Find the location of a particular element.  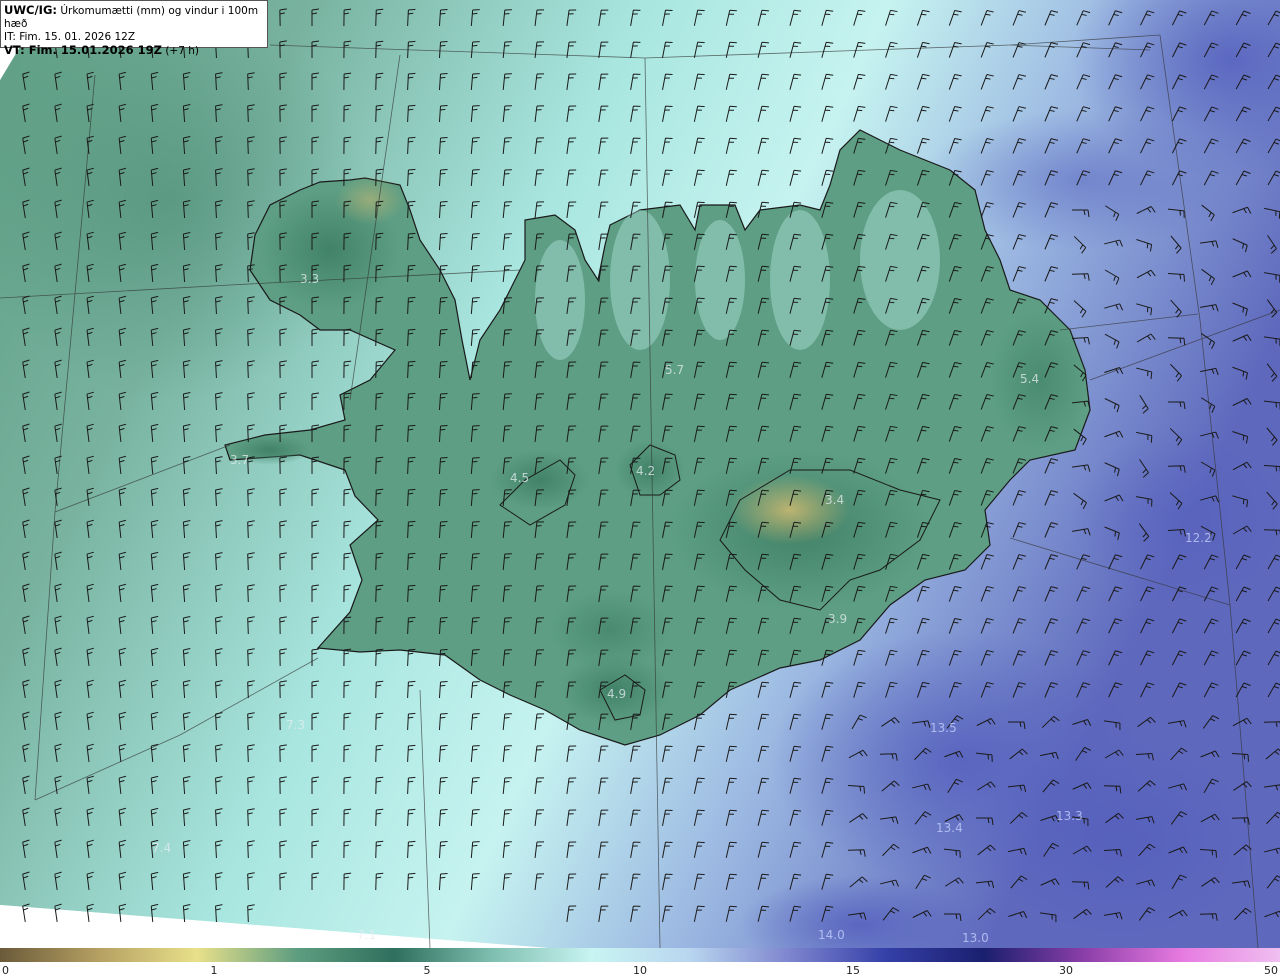

colorbar-tick: 50 is located at coordinates (1271, 970).